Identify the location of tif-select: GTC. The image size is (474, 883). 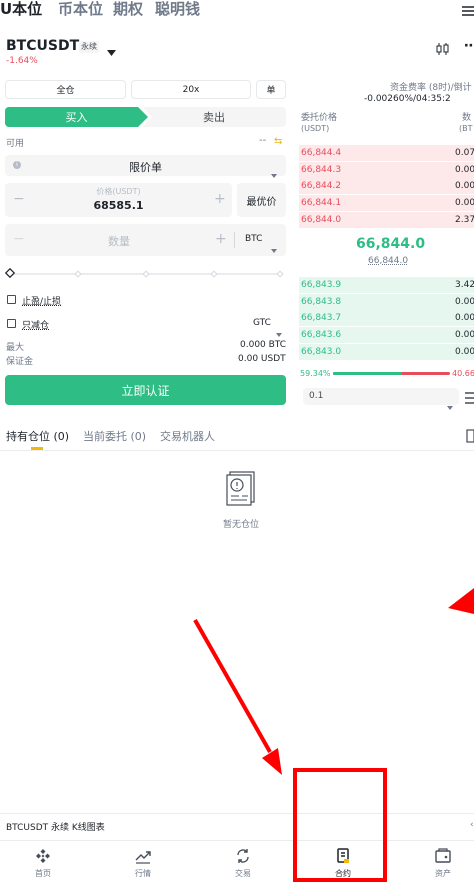
(262, 323).